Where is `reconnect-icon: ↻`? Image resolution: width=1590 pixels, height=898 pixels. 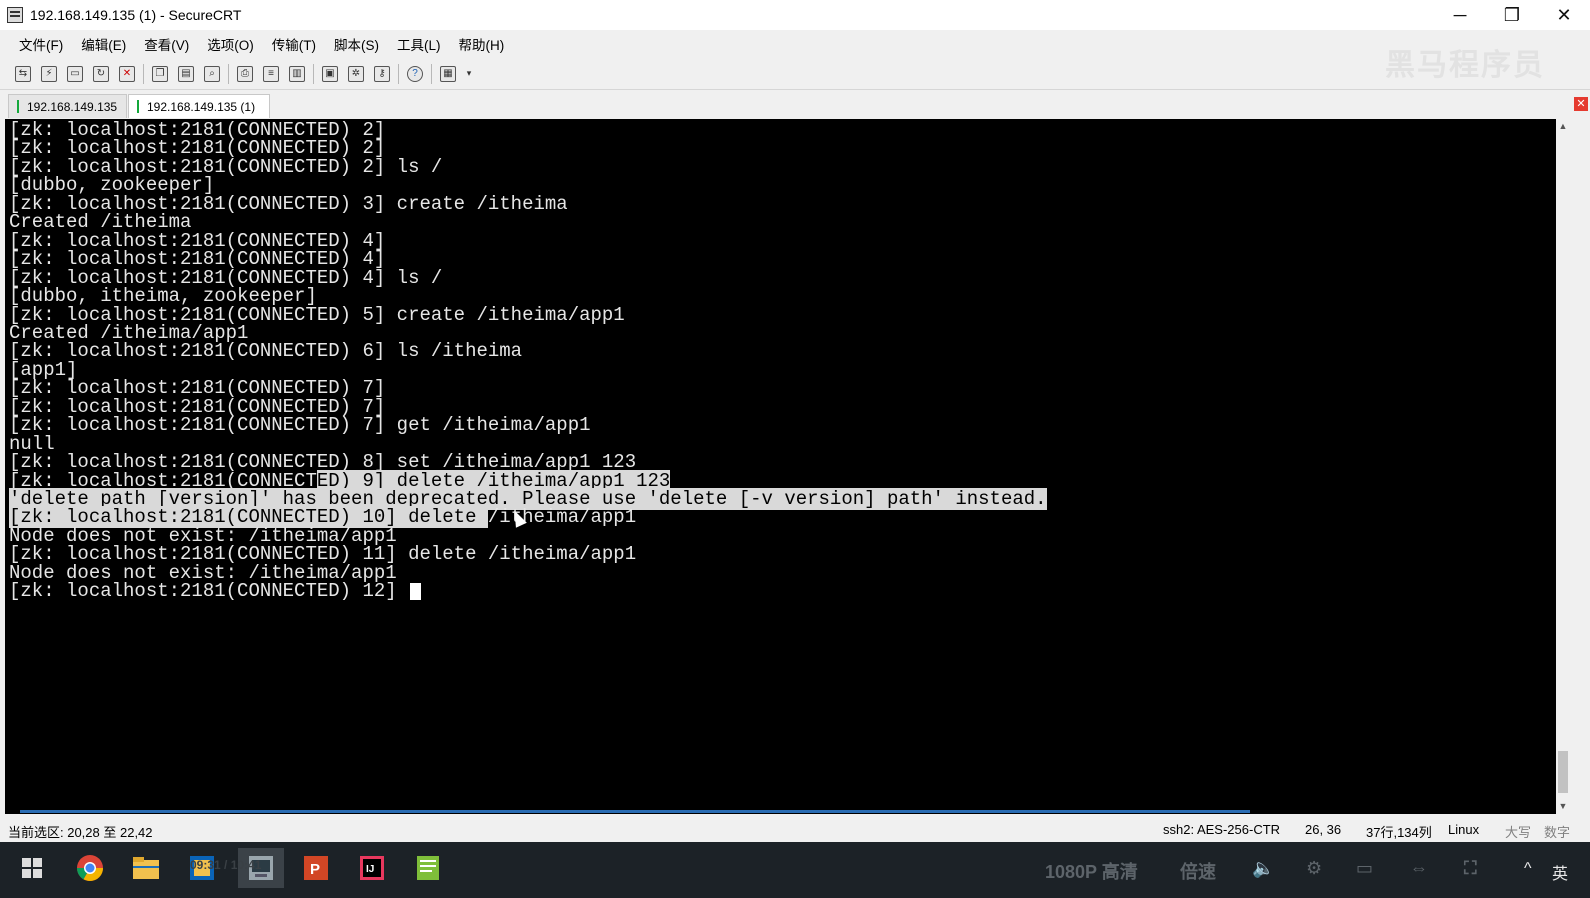 reconnect-icon: ↻ is located at coordinates (101, 74).